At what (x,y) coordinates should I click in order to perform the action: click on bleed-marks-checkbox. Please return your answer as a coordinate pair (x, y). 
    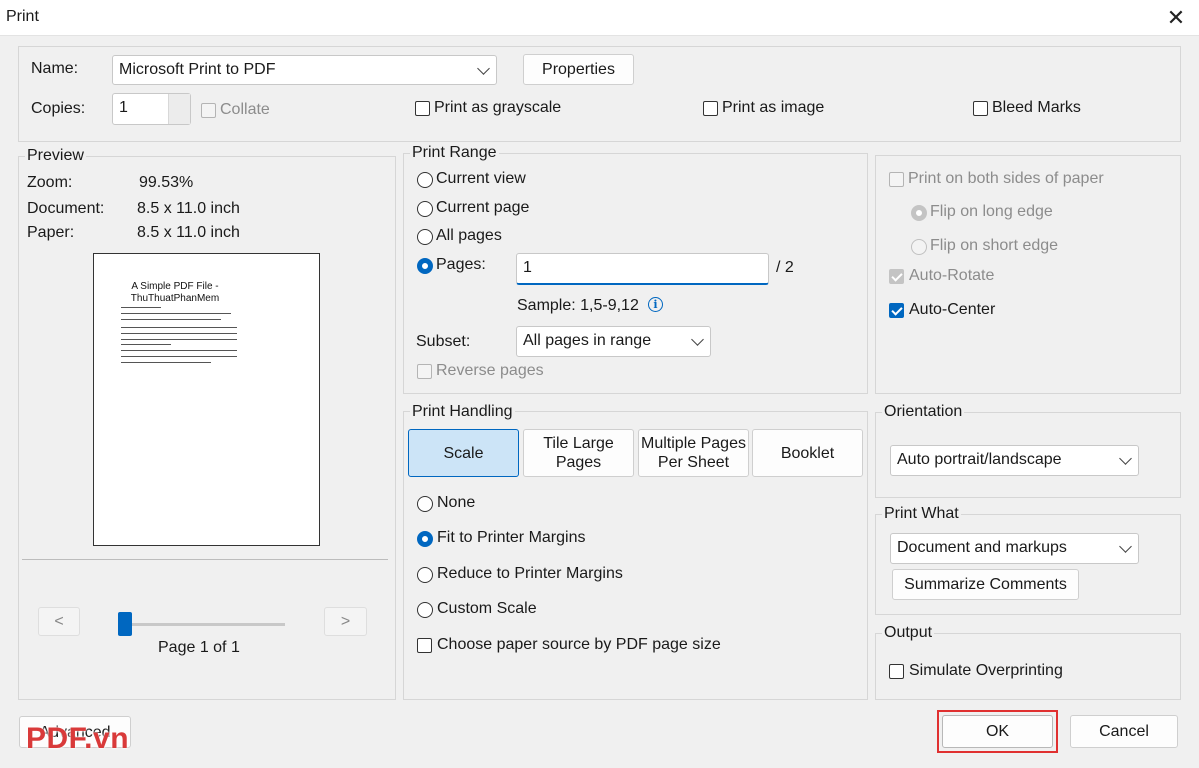
    Looking at the image, I should click on (980, 108).